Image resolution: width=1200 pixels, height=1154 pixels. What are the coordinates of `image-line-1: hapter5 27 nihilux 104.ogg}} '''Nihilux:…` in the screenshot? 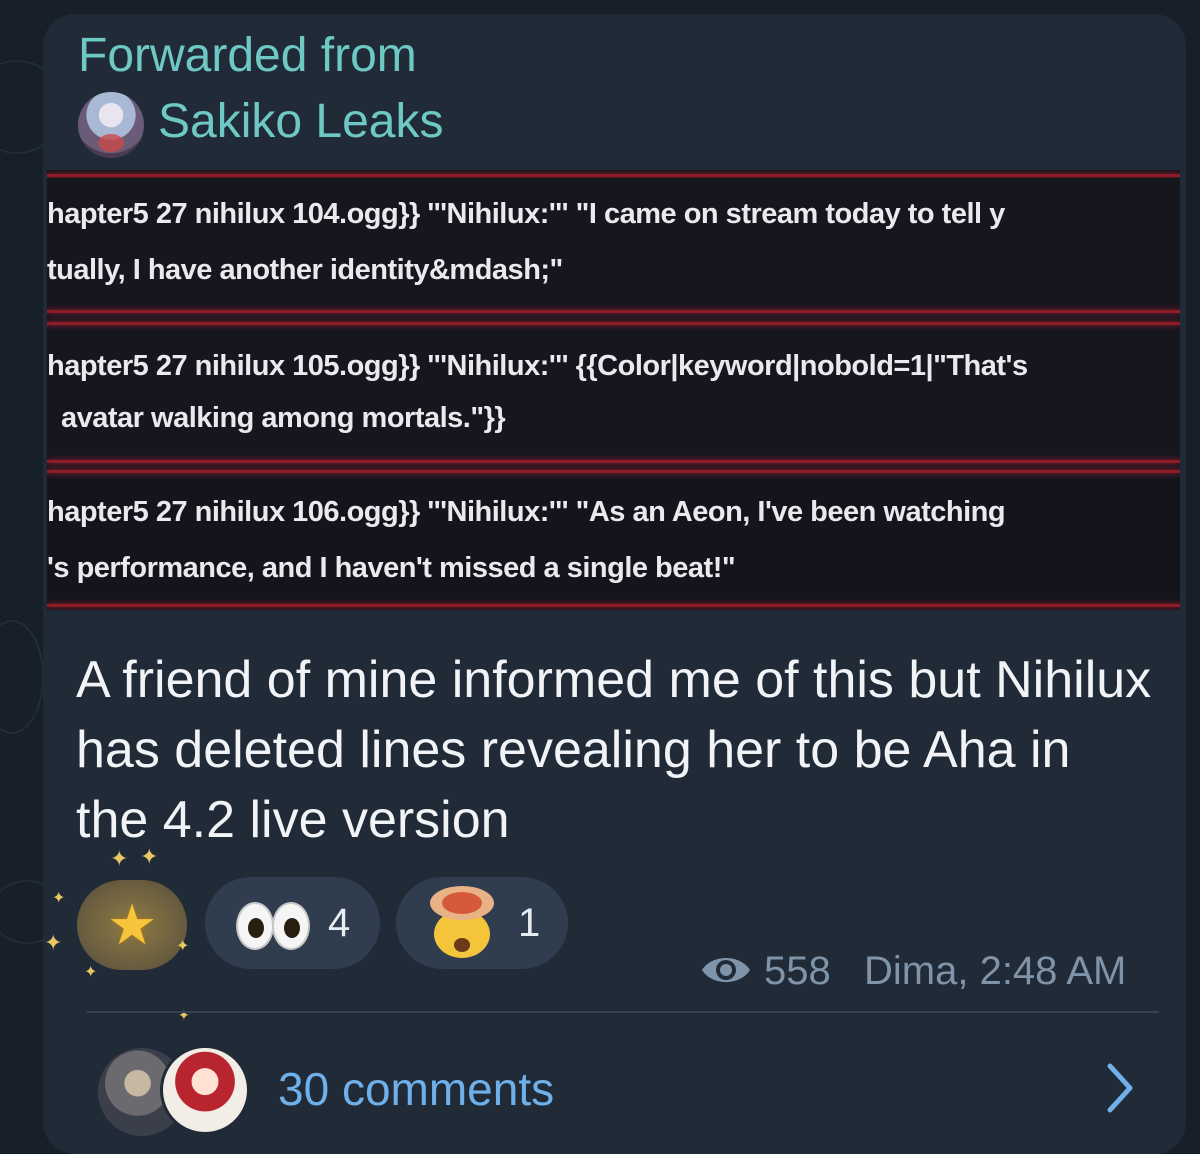 It's located at (526, 214).